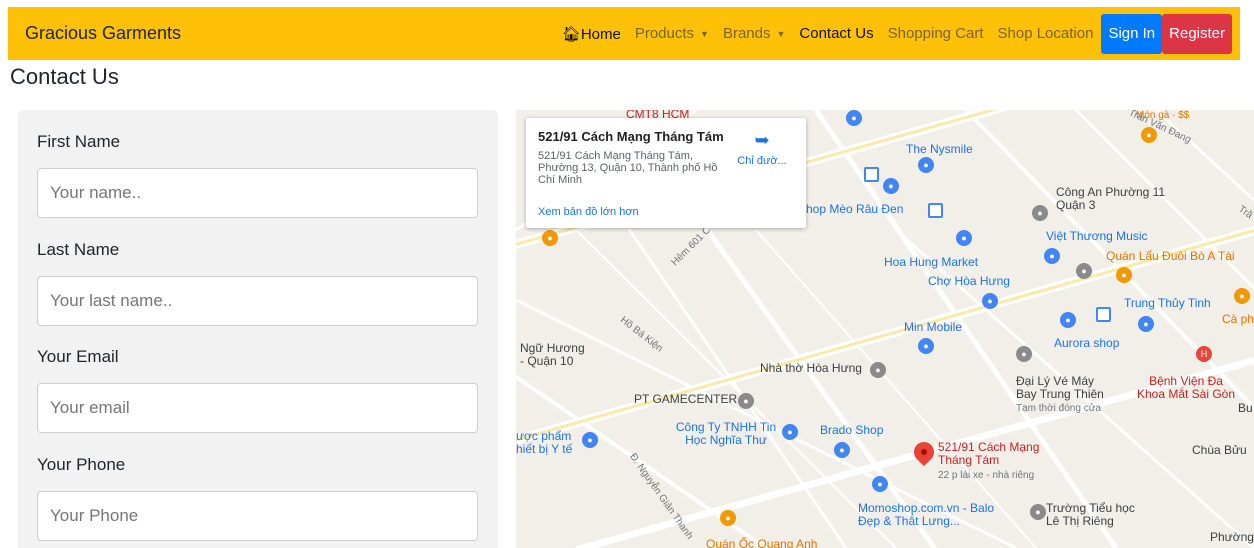  I want to click on page-title: Contact Us, so click(64, 76).